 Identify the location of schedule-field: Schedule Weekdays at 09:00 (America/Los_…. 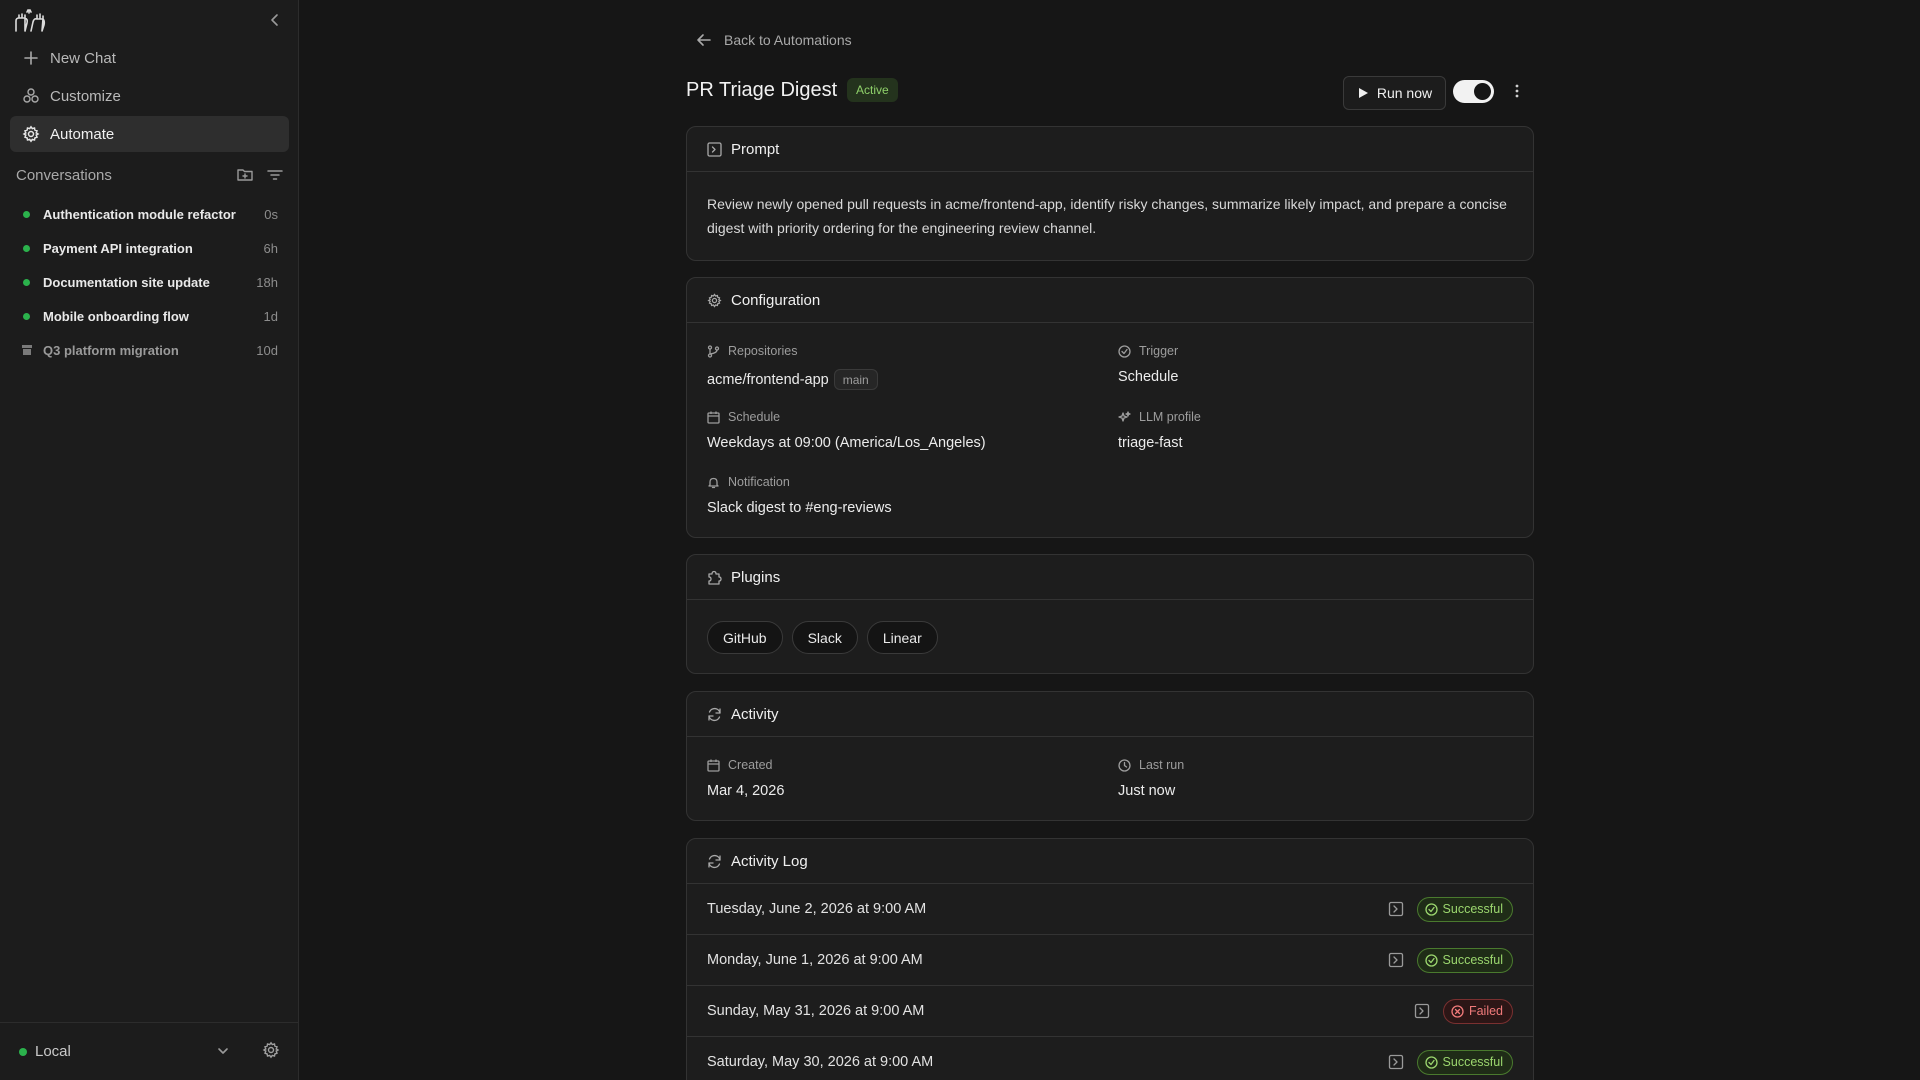
(846, 430).